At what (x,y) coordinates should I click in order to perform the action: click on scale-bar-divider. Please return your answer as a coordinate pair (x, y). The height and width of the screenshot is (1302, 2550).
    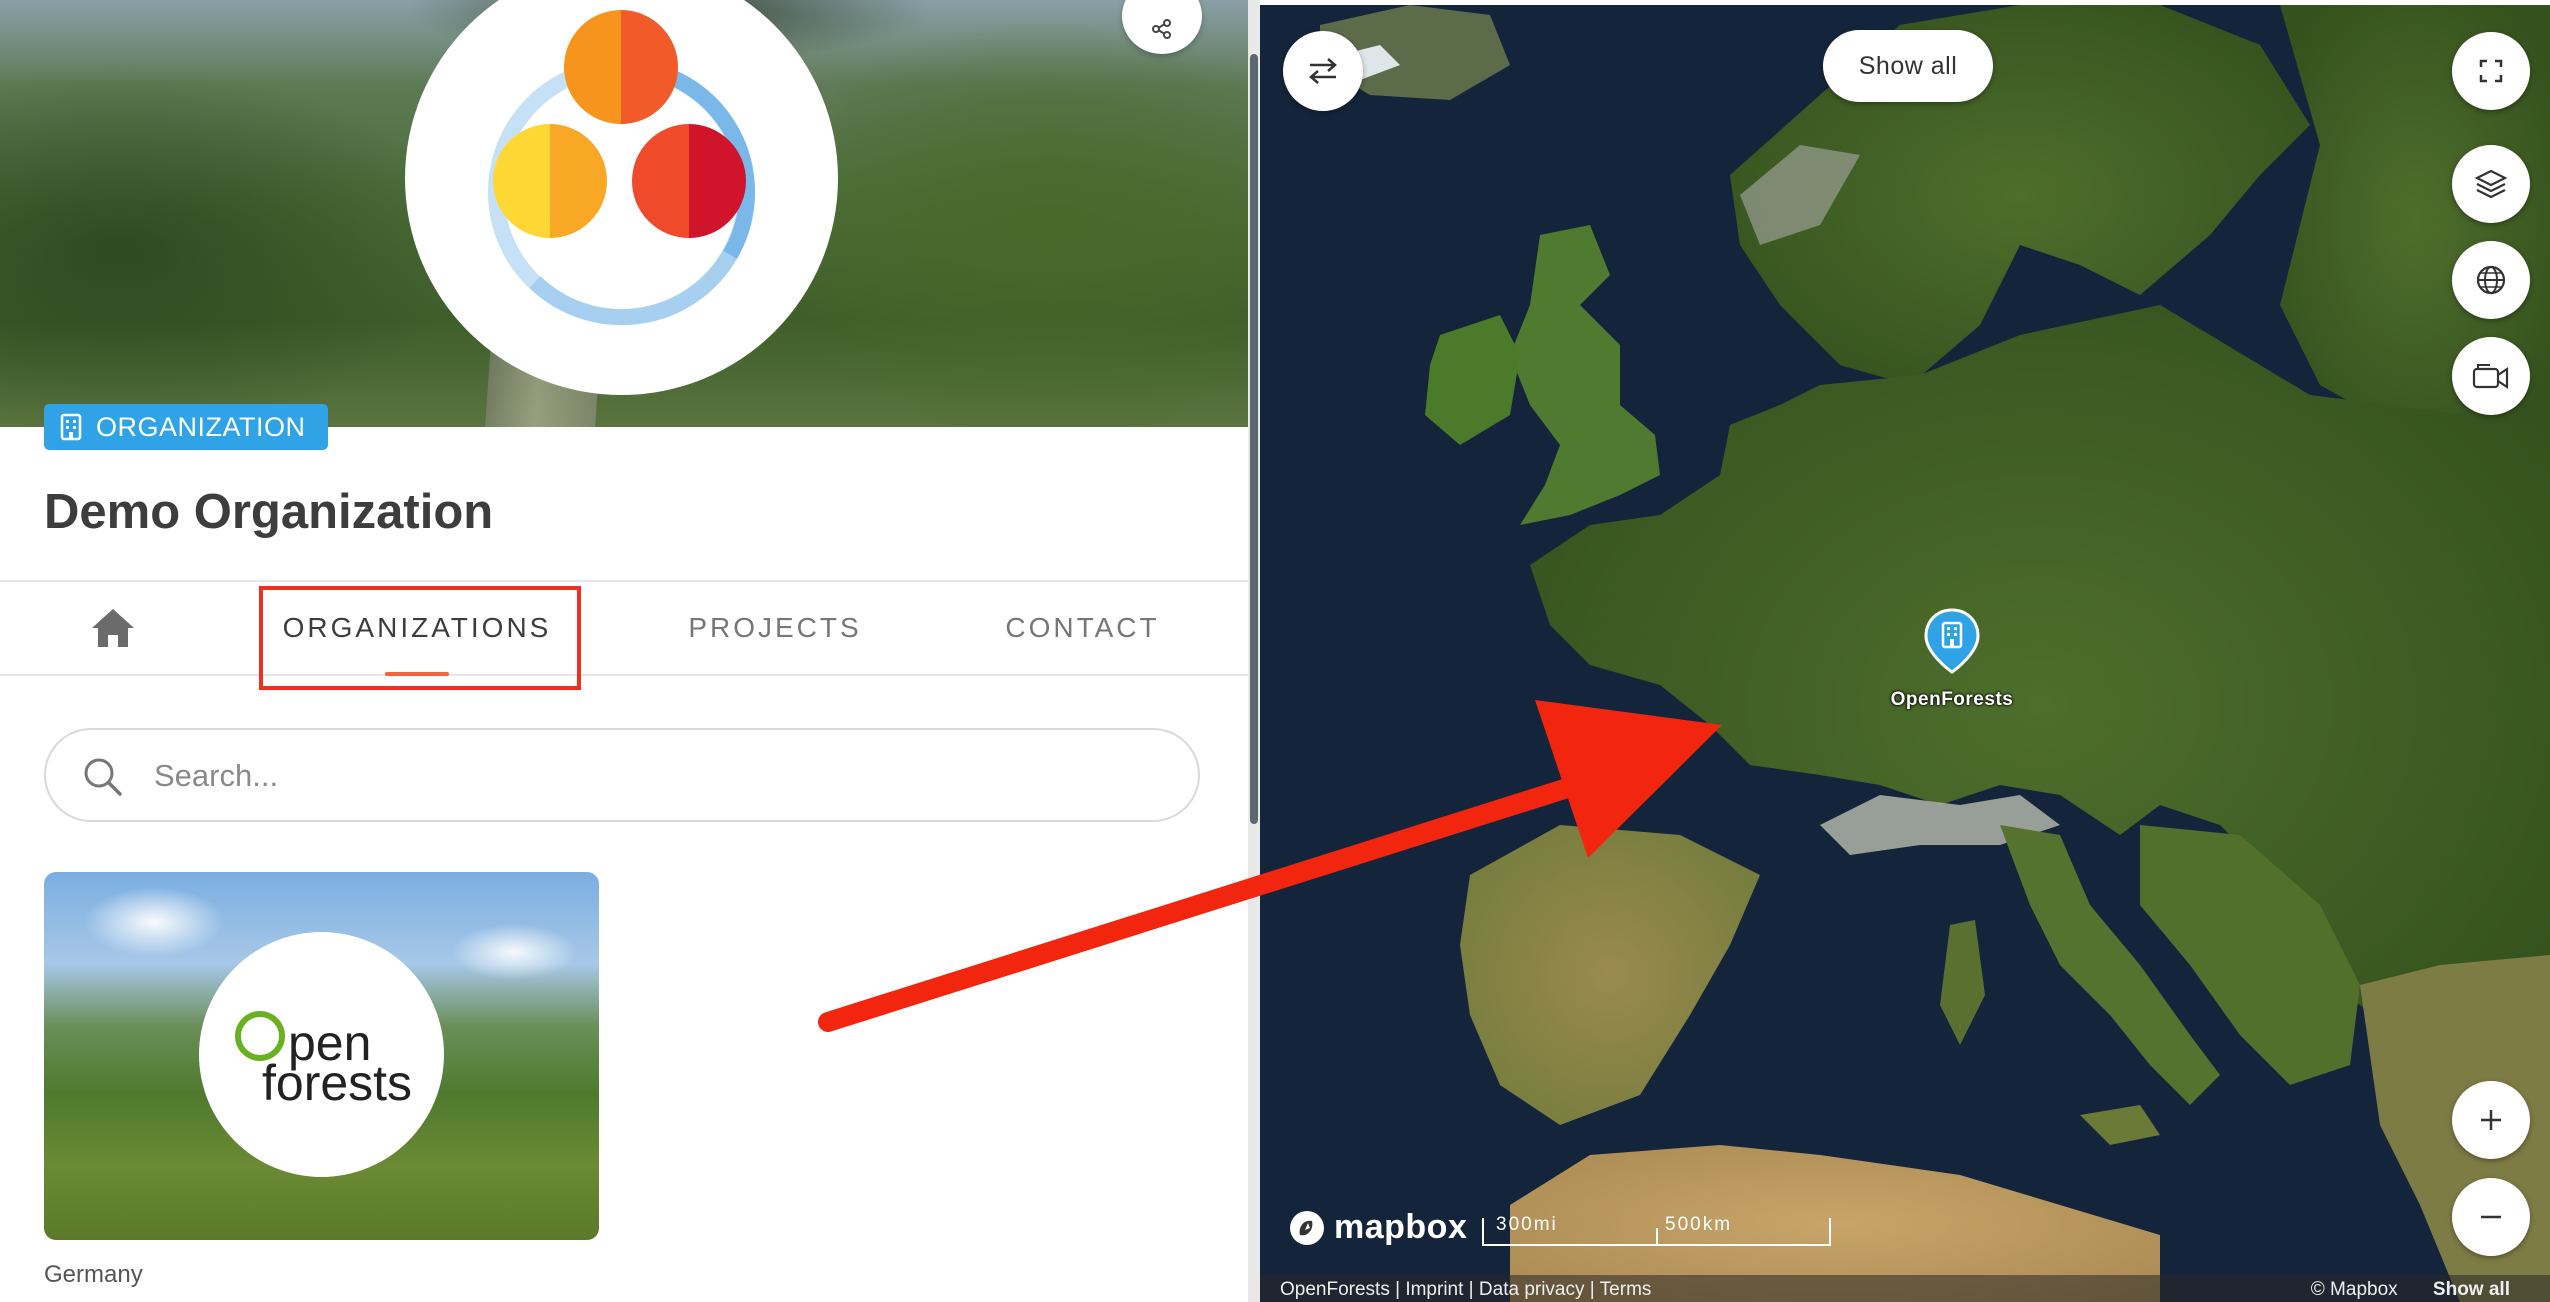
    Looking at the image, I should click on (1657, 1236).